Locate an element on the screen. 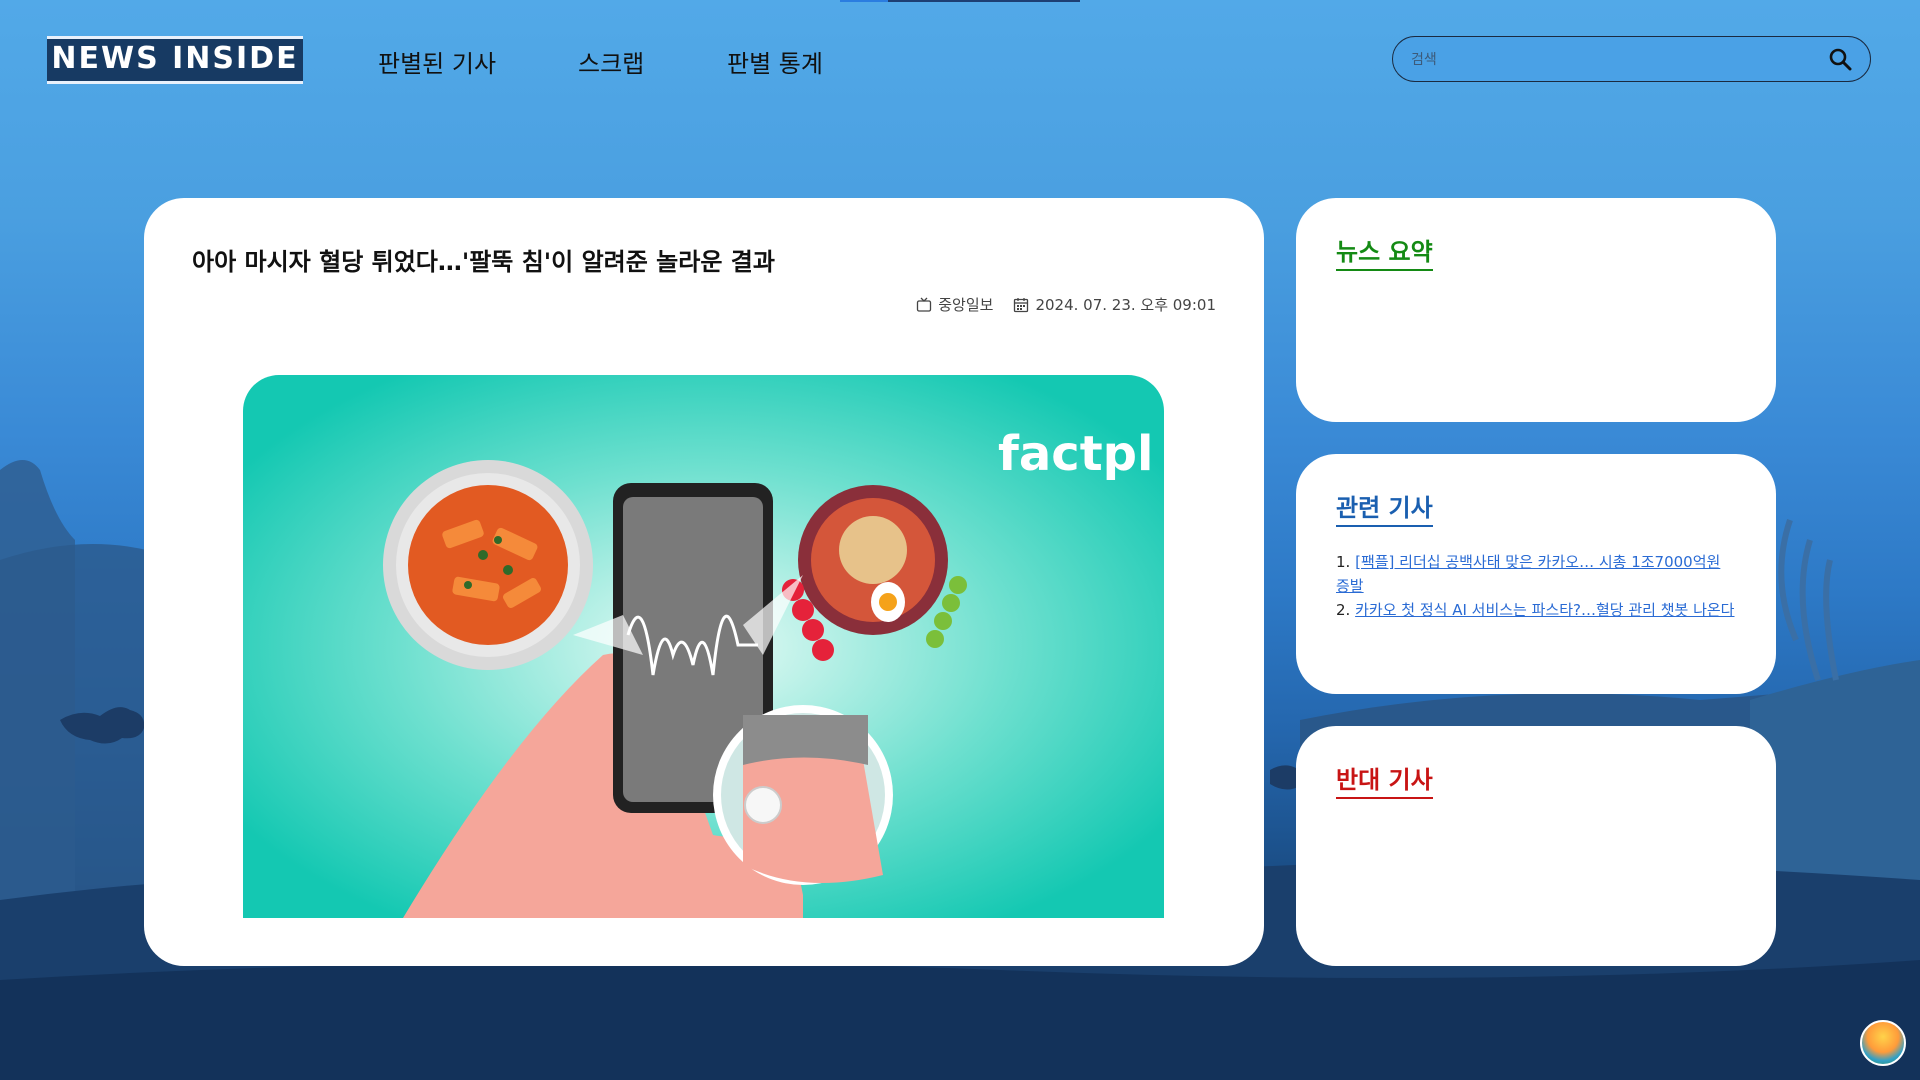 The width and height of the screenshot is (1920, 1080). search-icon is located at coordinates (1840, 59).